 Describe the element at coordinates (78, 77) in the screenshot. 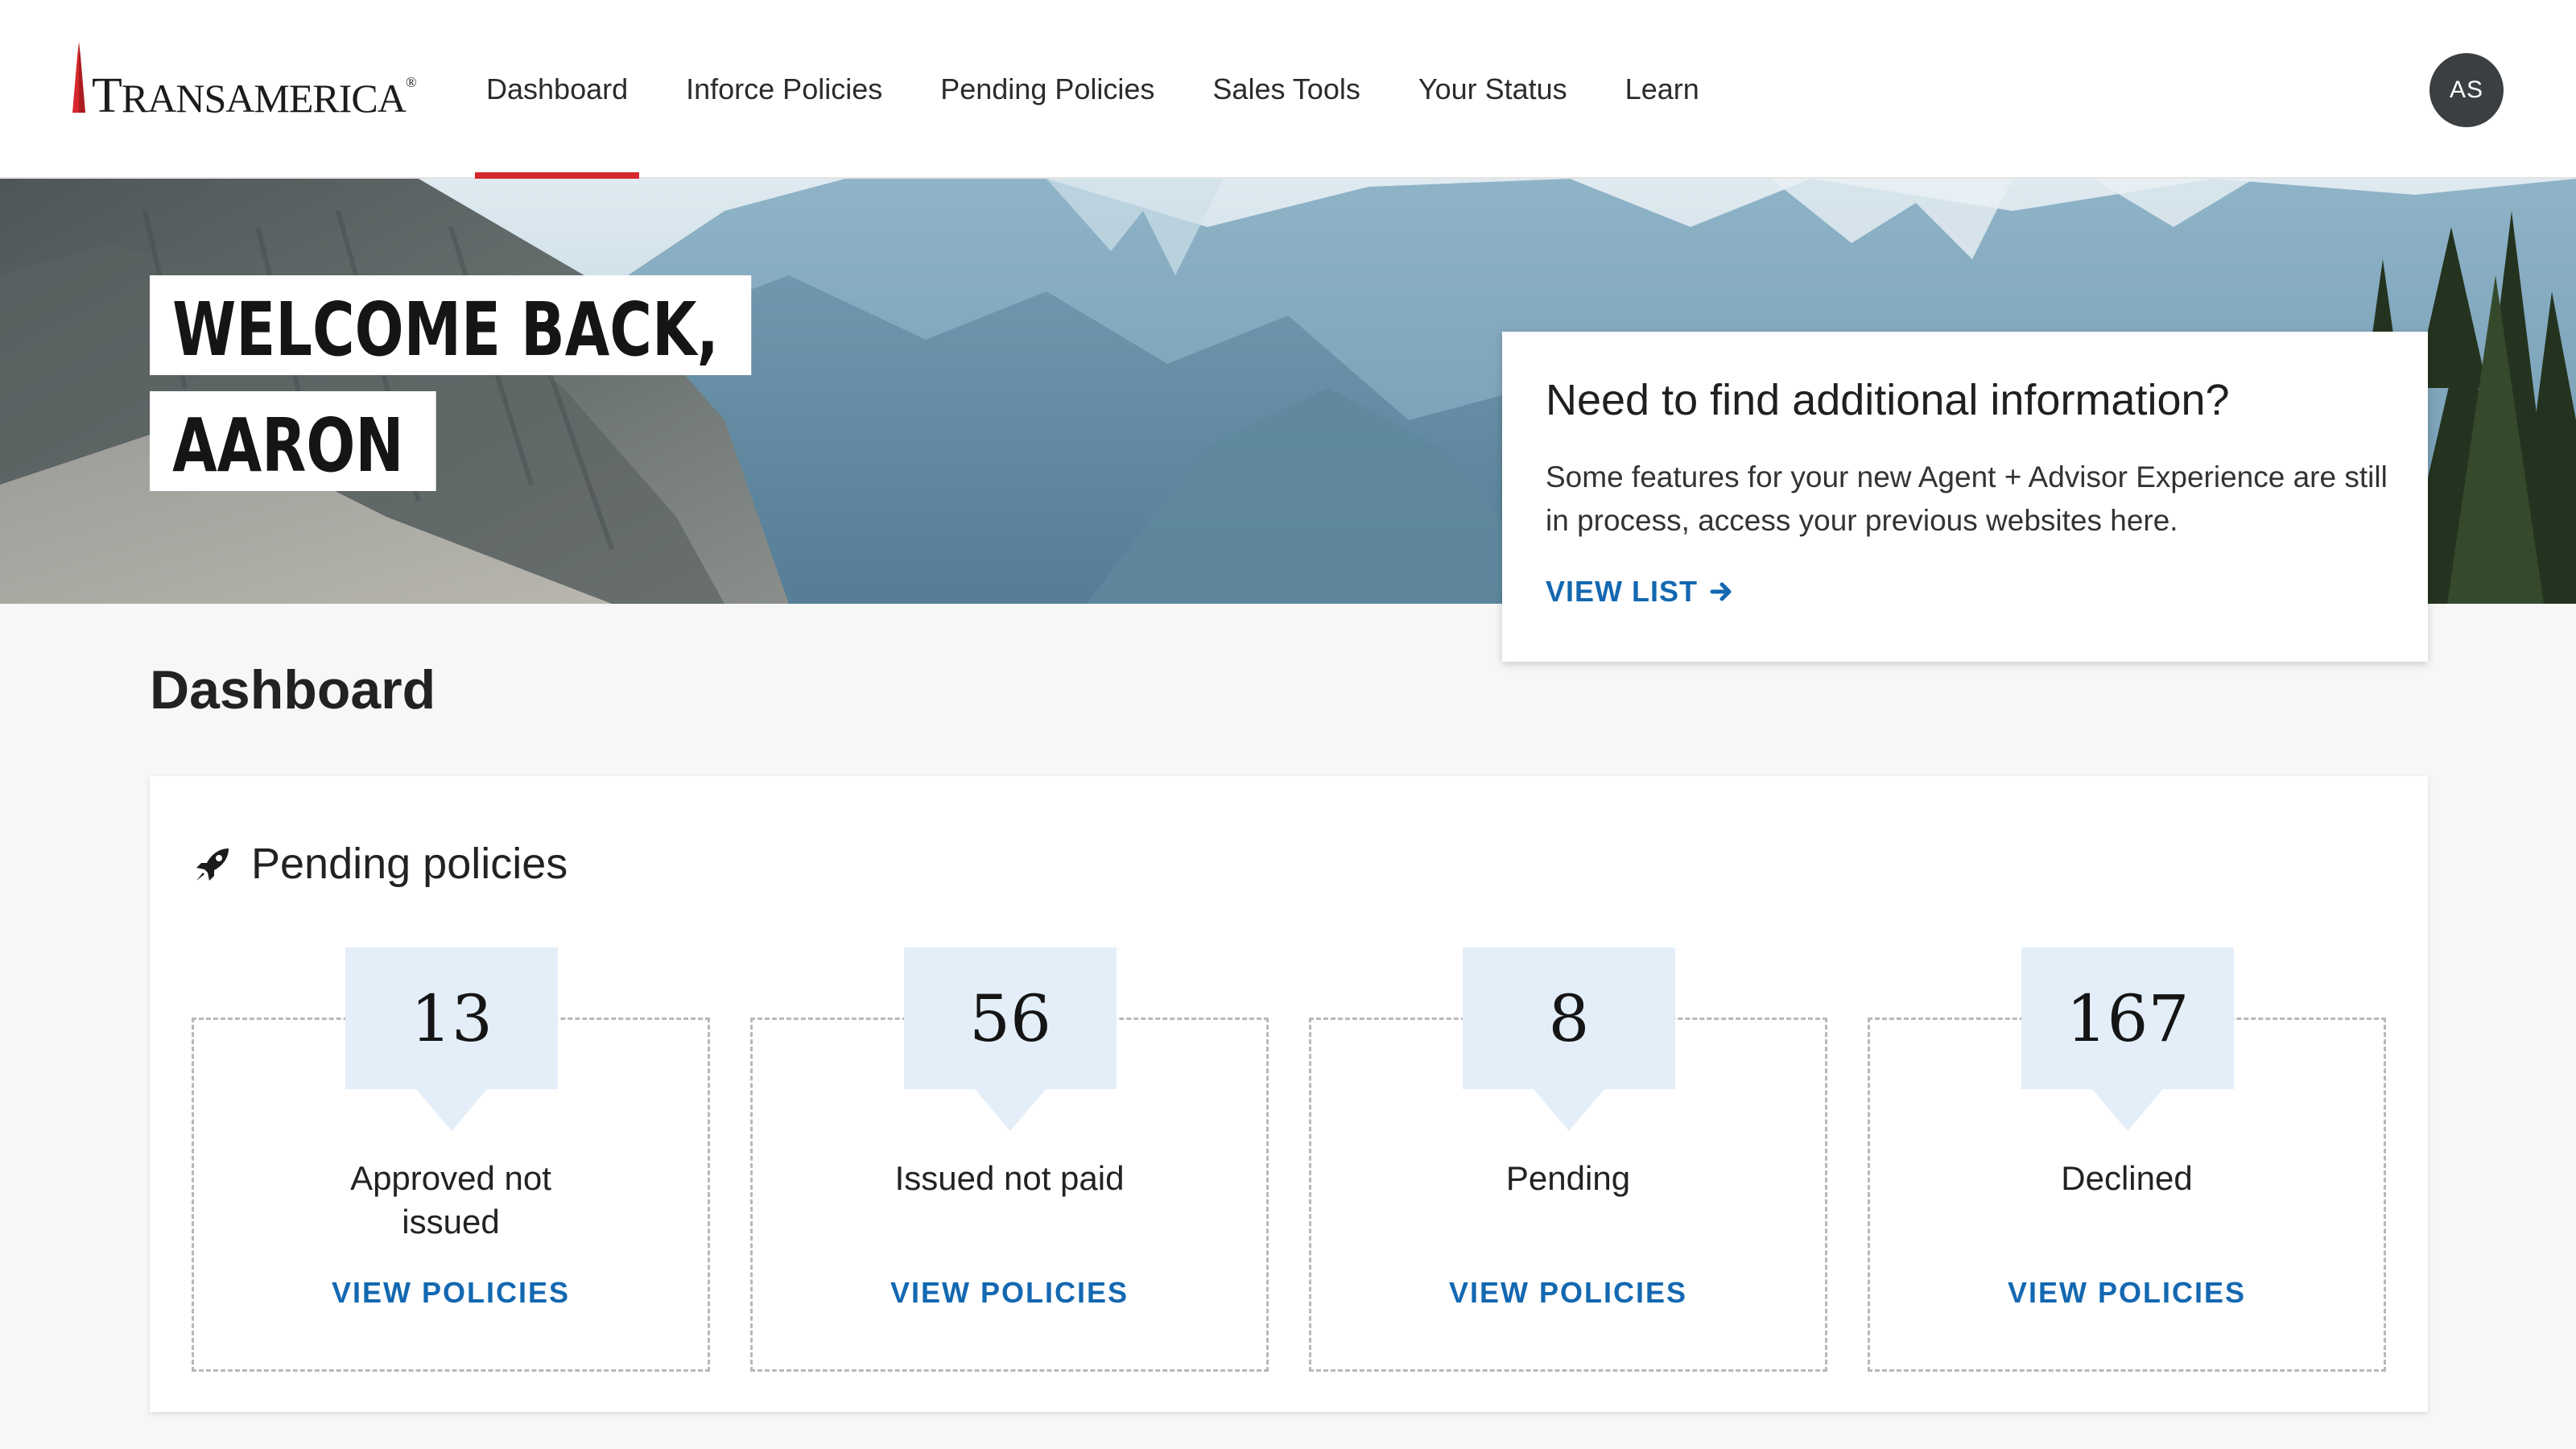

I see `pyramid-logo-icon` at that location.